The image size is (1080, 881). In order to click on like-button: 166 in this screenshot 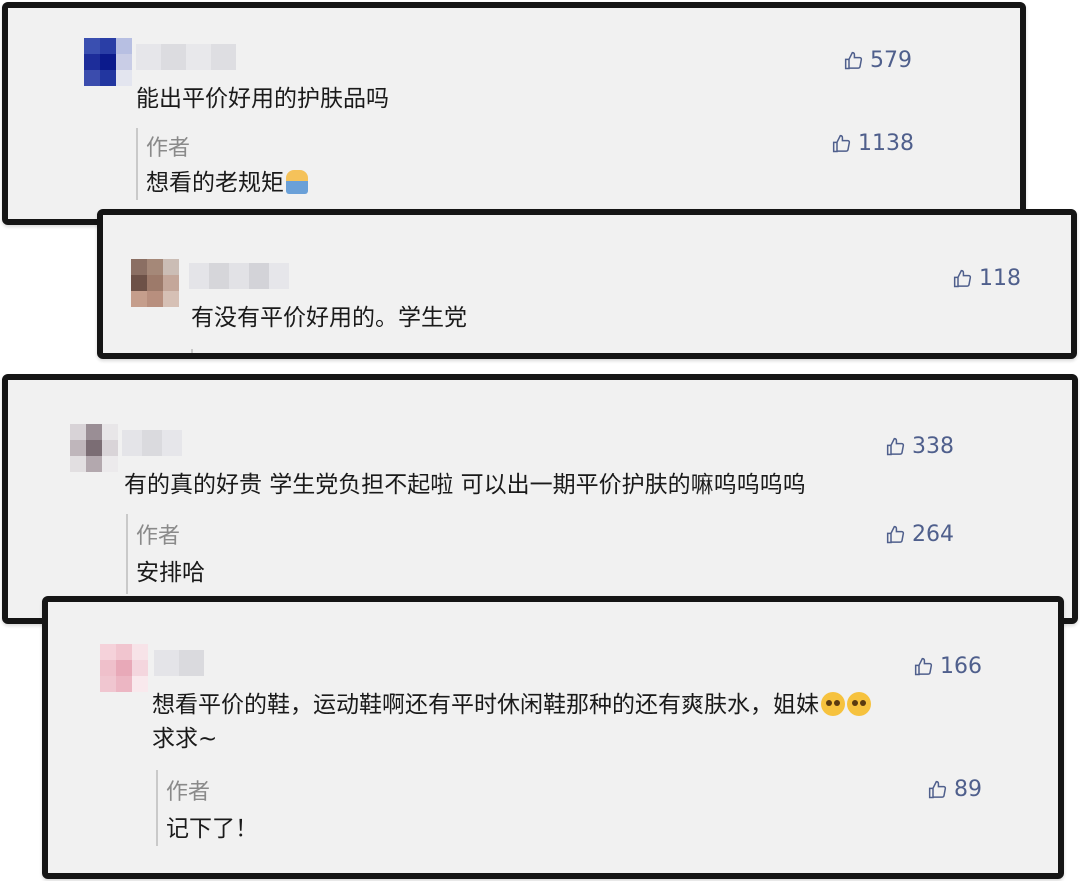, I will do `click(948, 666)`.